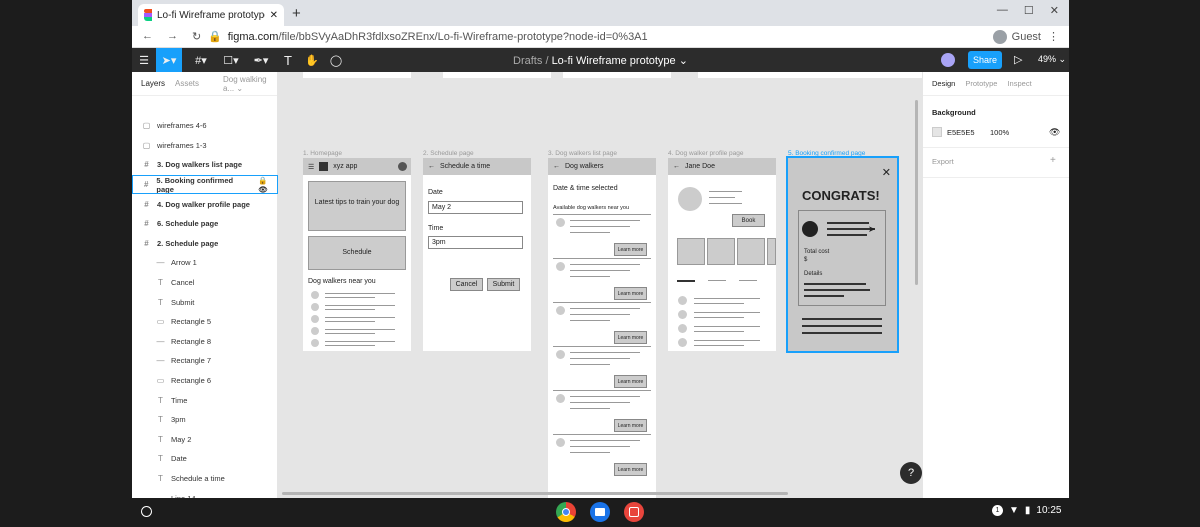 The height and width of the screenshot is (527, 1200). What do you see at coordinates (916, 192) in the screenshot?
I see `vertical-scrollbar` at bounding box center [916, 192].